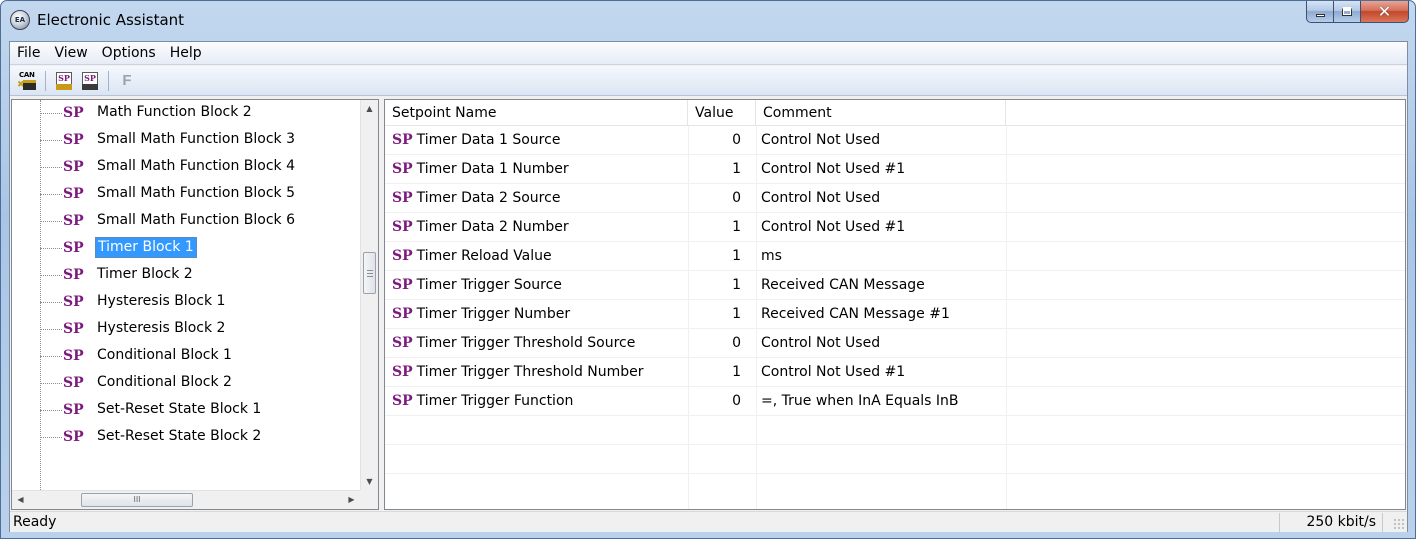  What do you see at coordinates (27, 81) in the screenshot?
I see `can-connect-button: CAN ✖` at bounding box center [27, 81].